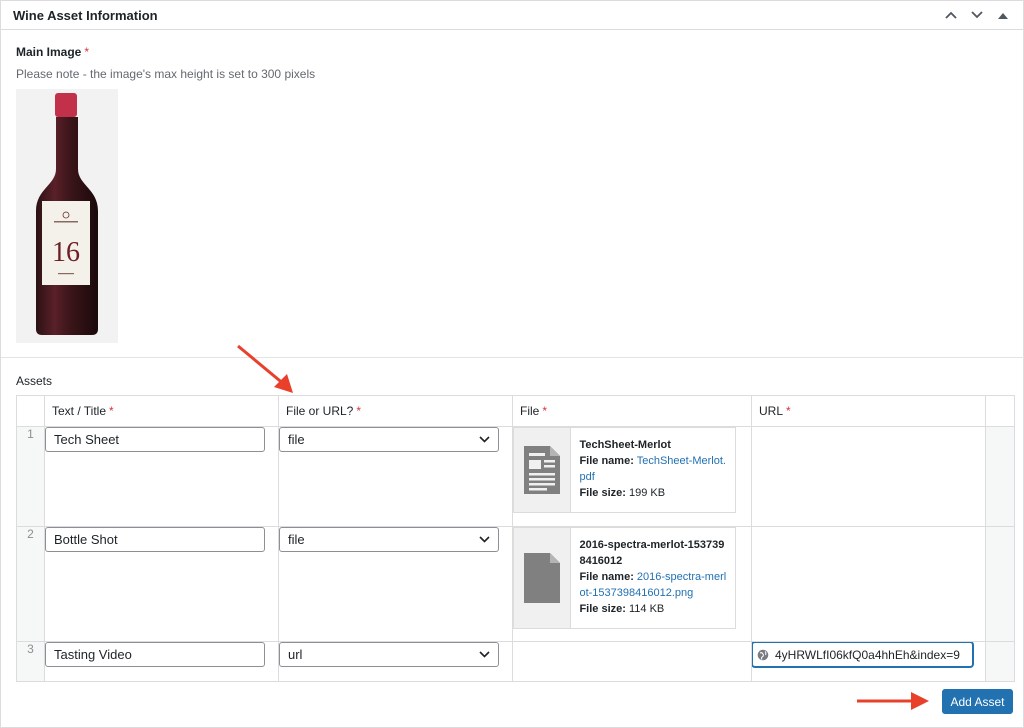  I want to click on file-title: 2016-spectra-merlot-1537398416012, so click(652, 553).